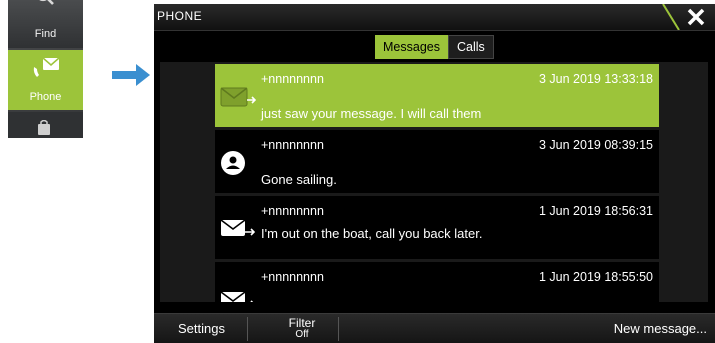  I want to click on message-date: 3 Jun 2019 08:39:15, so click(596, 145).